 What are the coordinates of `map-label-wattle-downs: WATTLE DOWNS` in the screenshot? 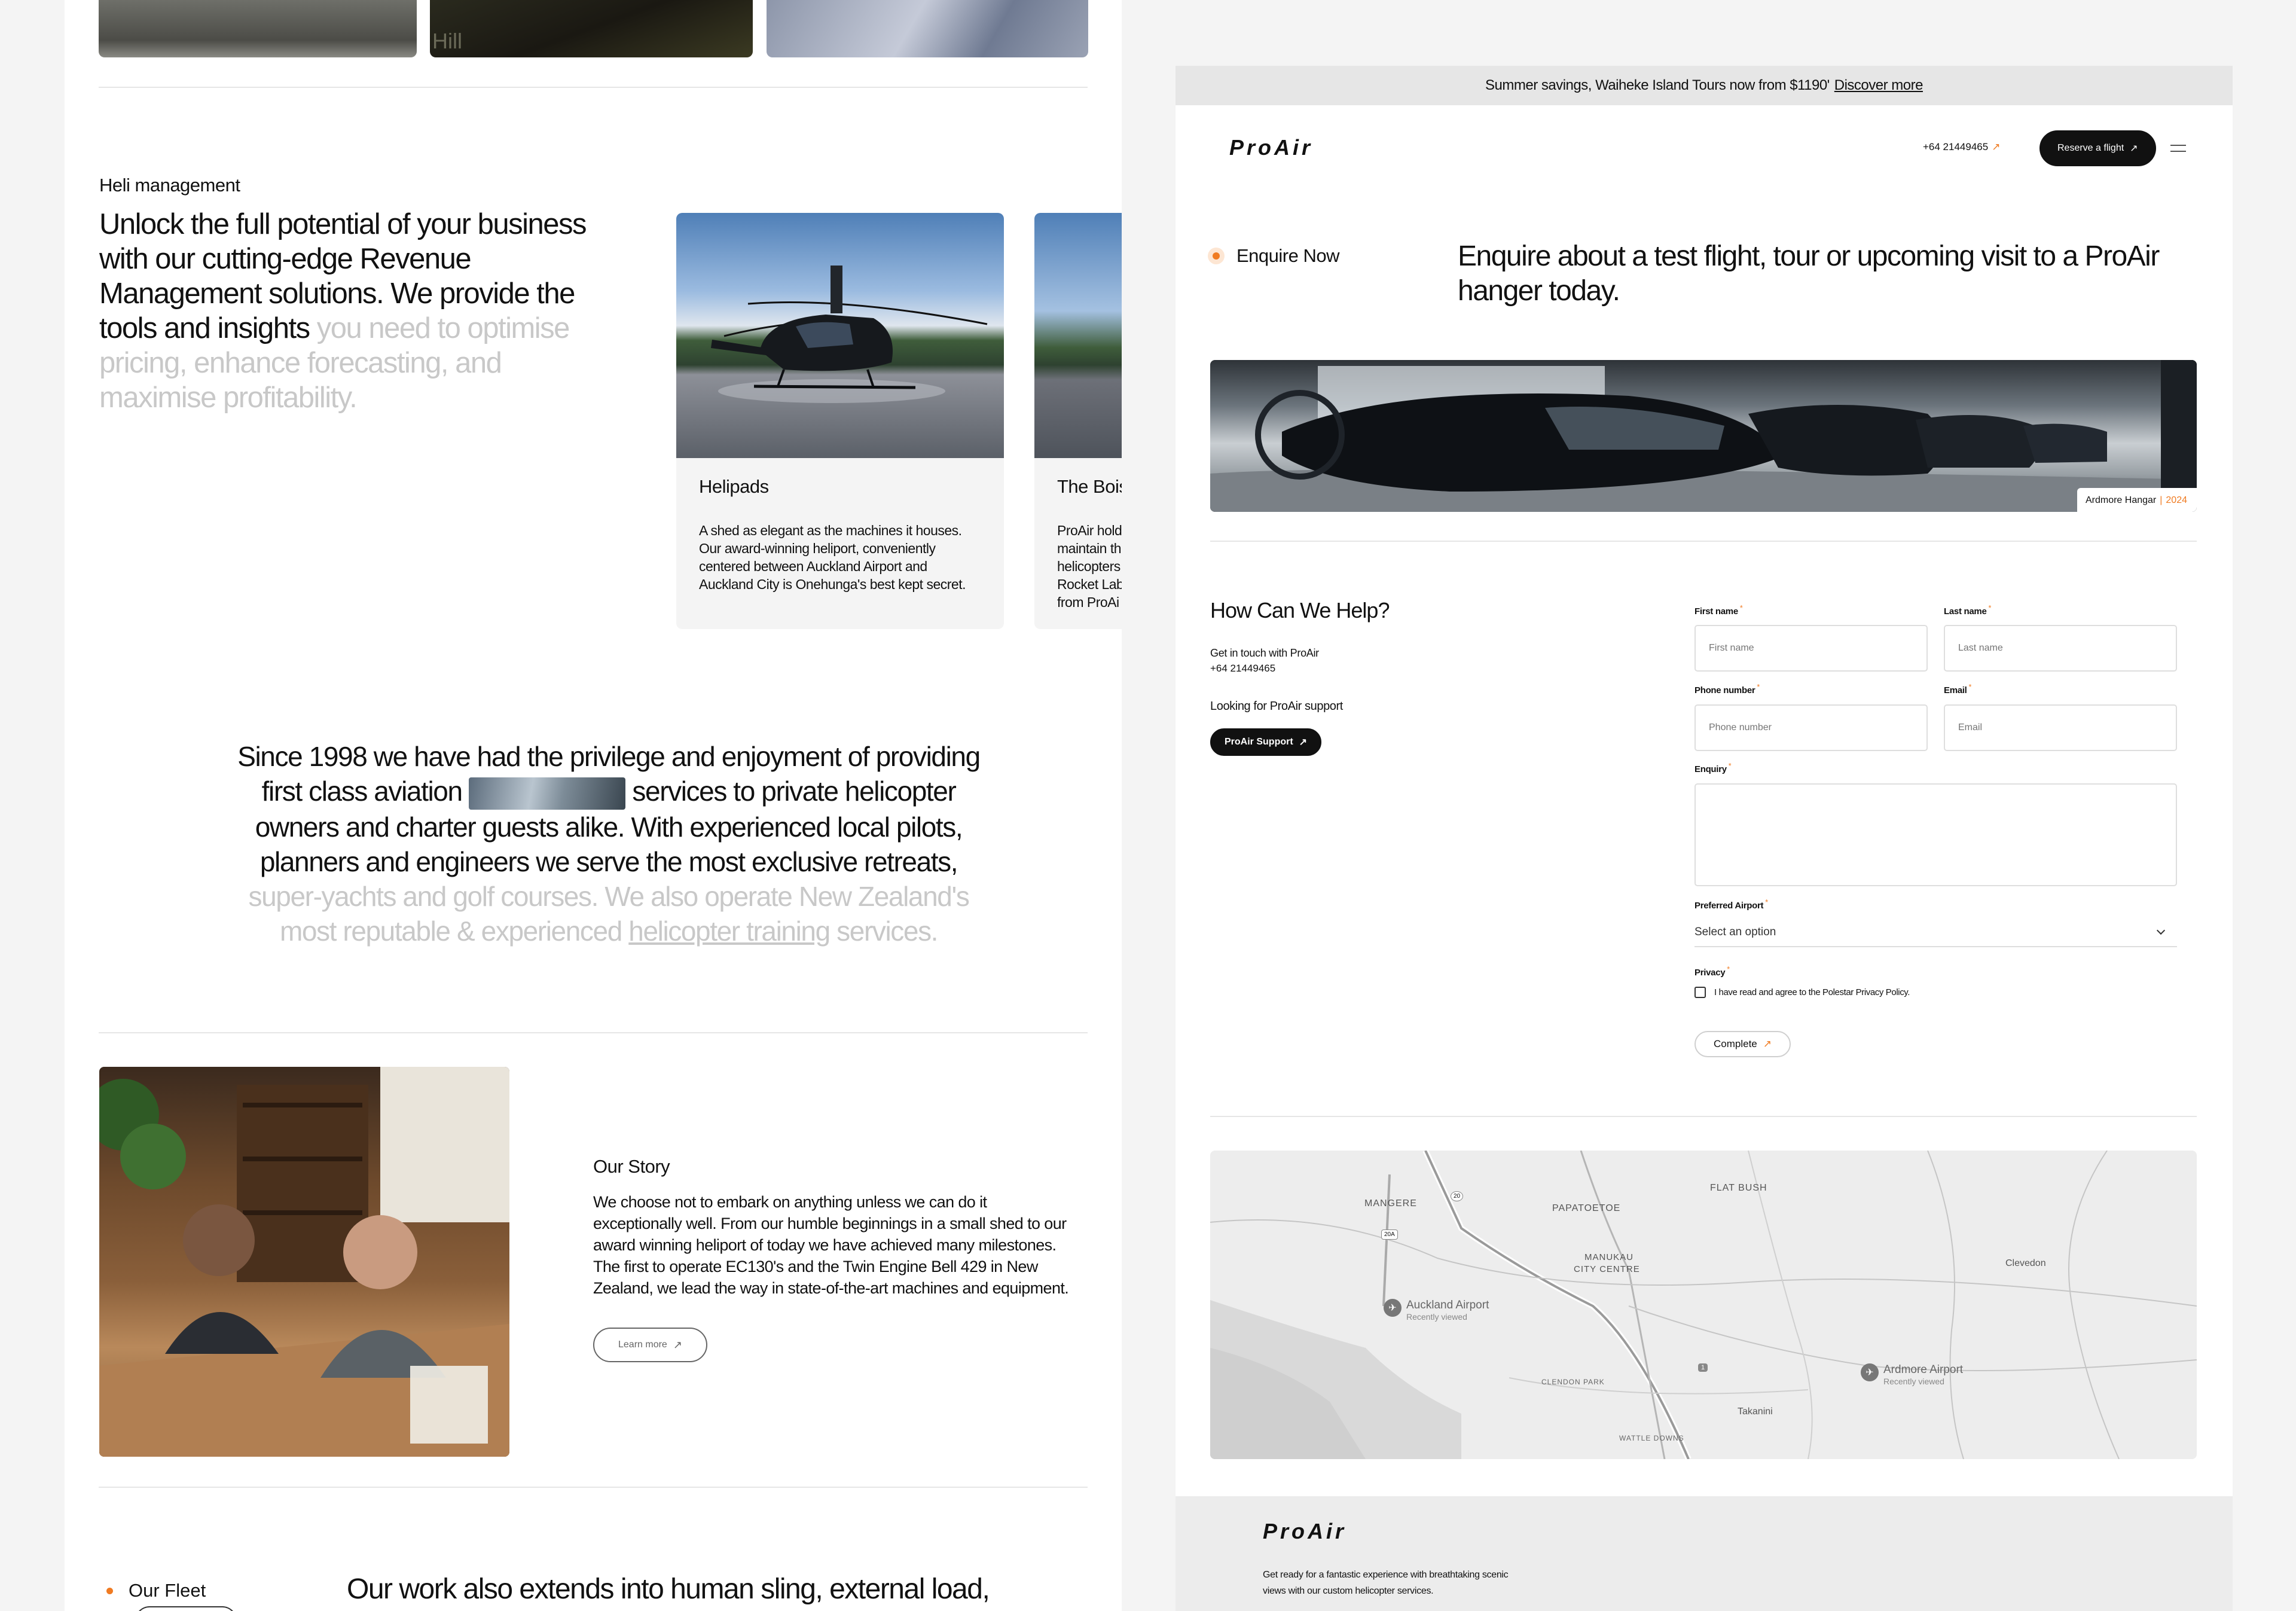 It's located at (1651, 1438).